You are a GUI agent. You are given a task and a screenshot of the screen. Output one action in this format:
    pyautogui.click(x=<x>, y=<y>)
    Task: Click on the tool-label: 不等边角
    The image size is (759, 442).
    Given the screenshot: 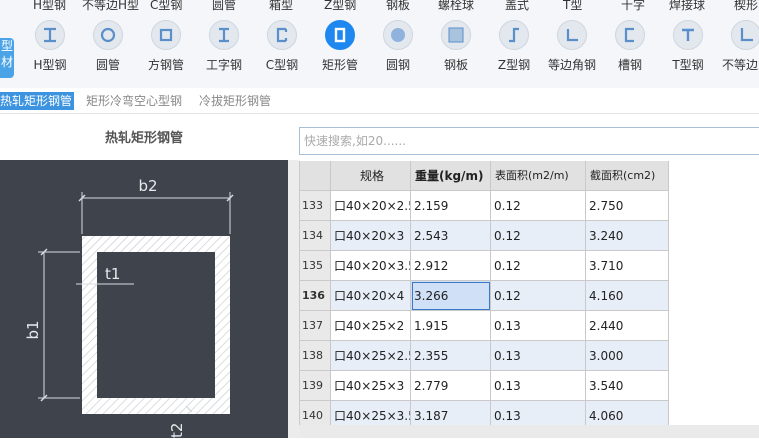 What is the action you would take?
    pyautogui.click(x=740, y=65)
    